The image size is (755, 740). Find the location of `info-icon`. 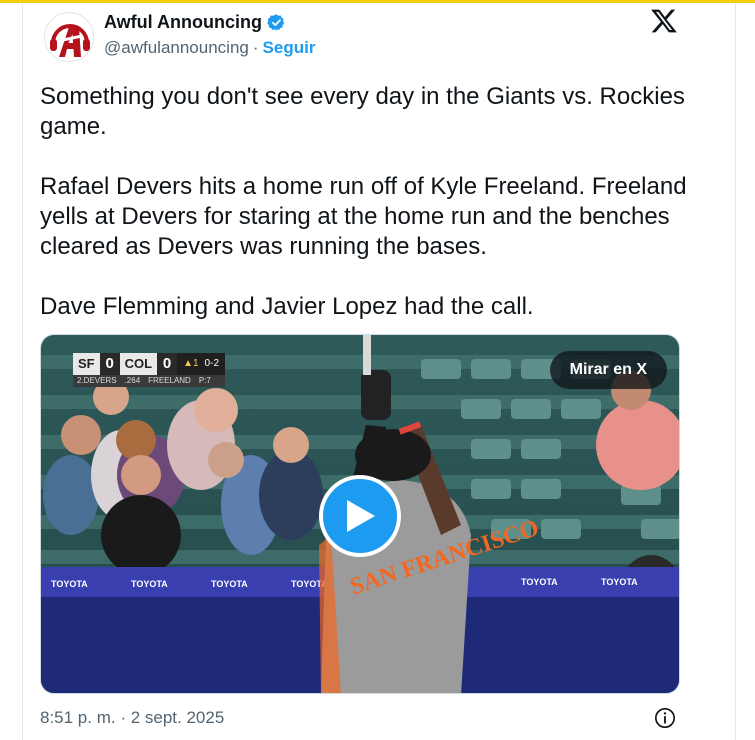

info-icon is located at coordinates (665, 718).